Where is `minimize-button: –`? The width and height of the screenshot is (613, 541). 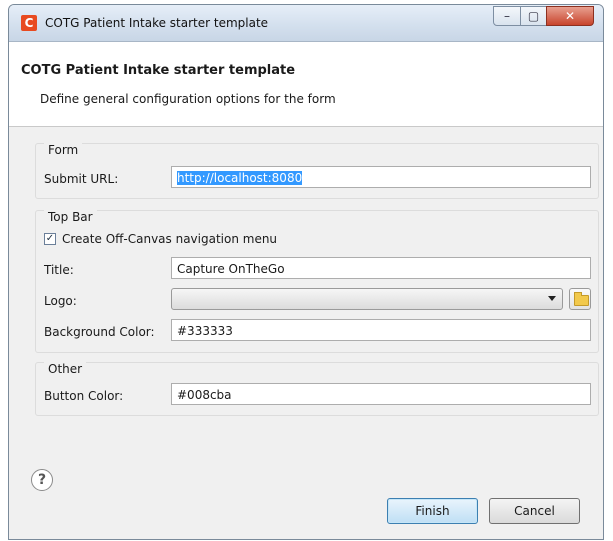 minimize-button: – is located at coordinates (507, 16).